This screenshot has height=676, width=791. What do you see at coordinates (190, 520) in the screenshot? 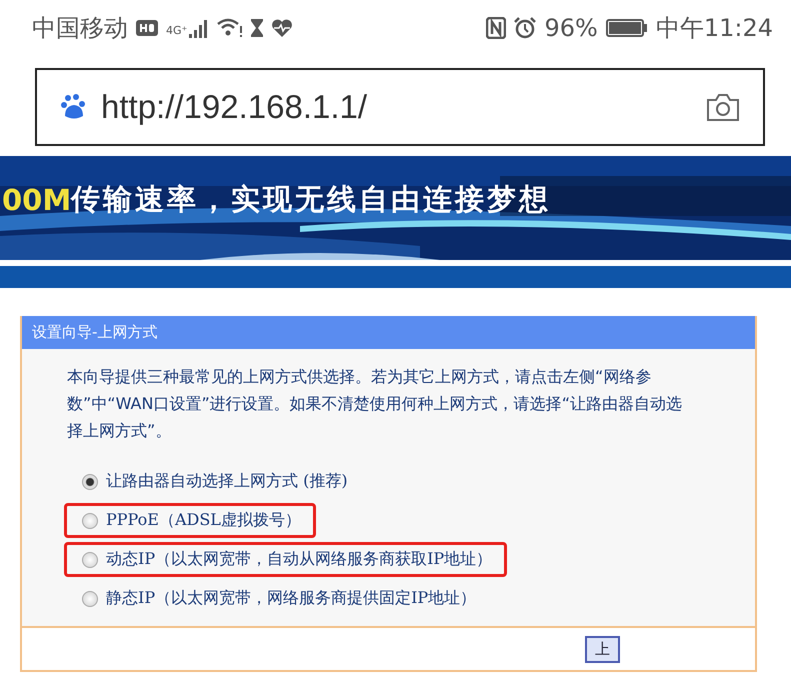
I see `radio-option: PPPoE（ADSL虚拟拨号）` at bounding box center [190, 520].